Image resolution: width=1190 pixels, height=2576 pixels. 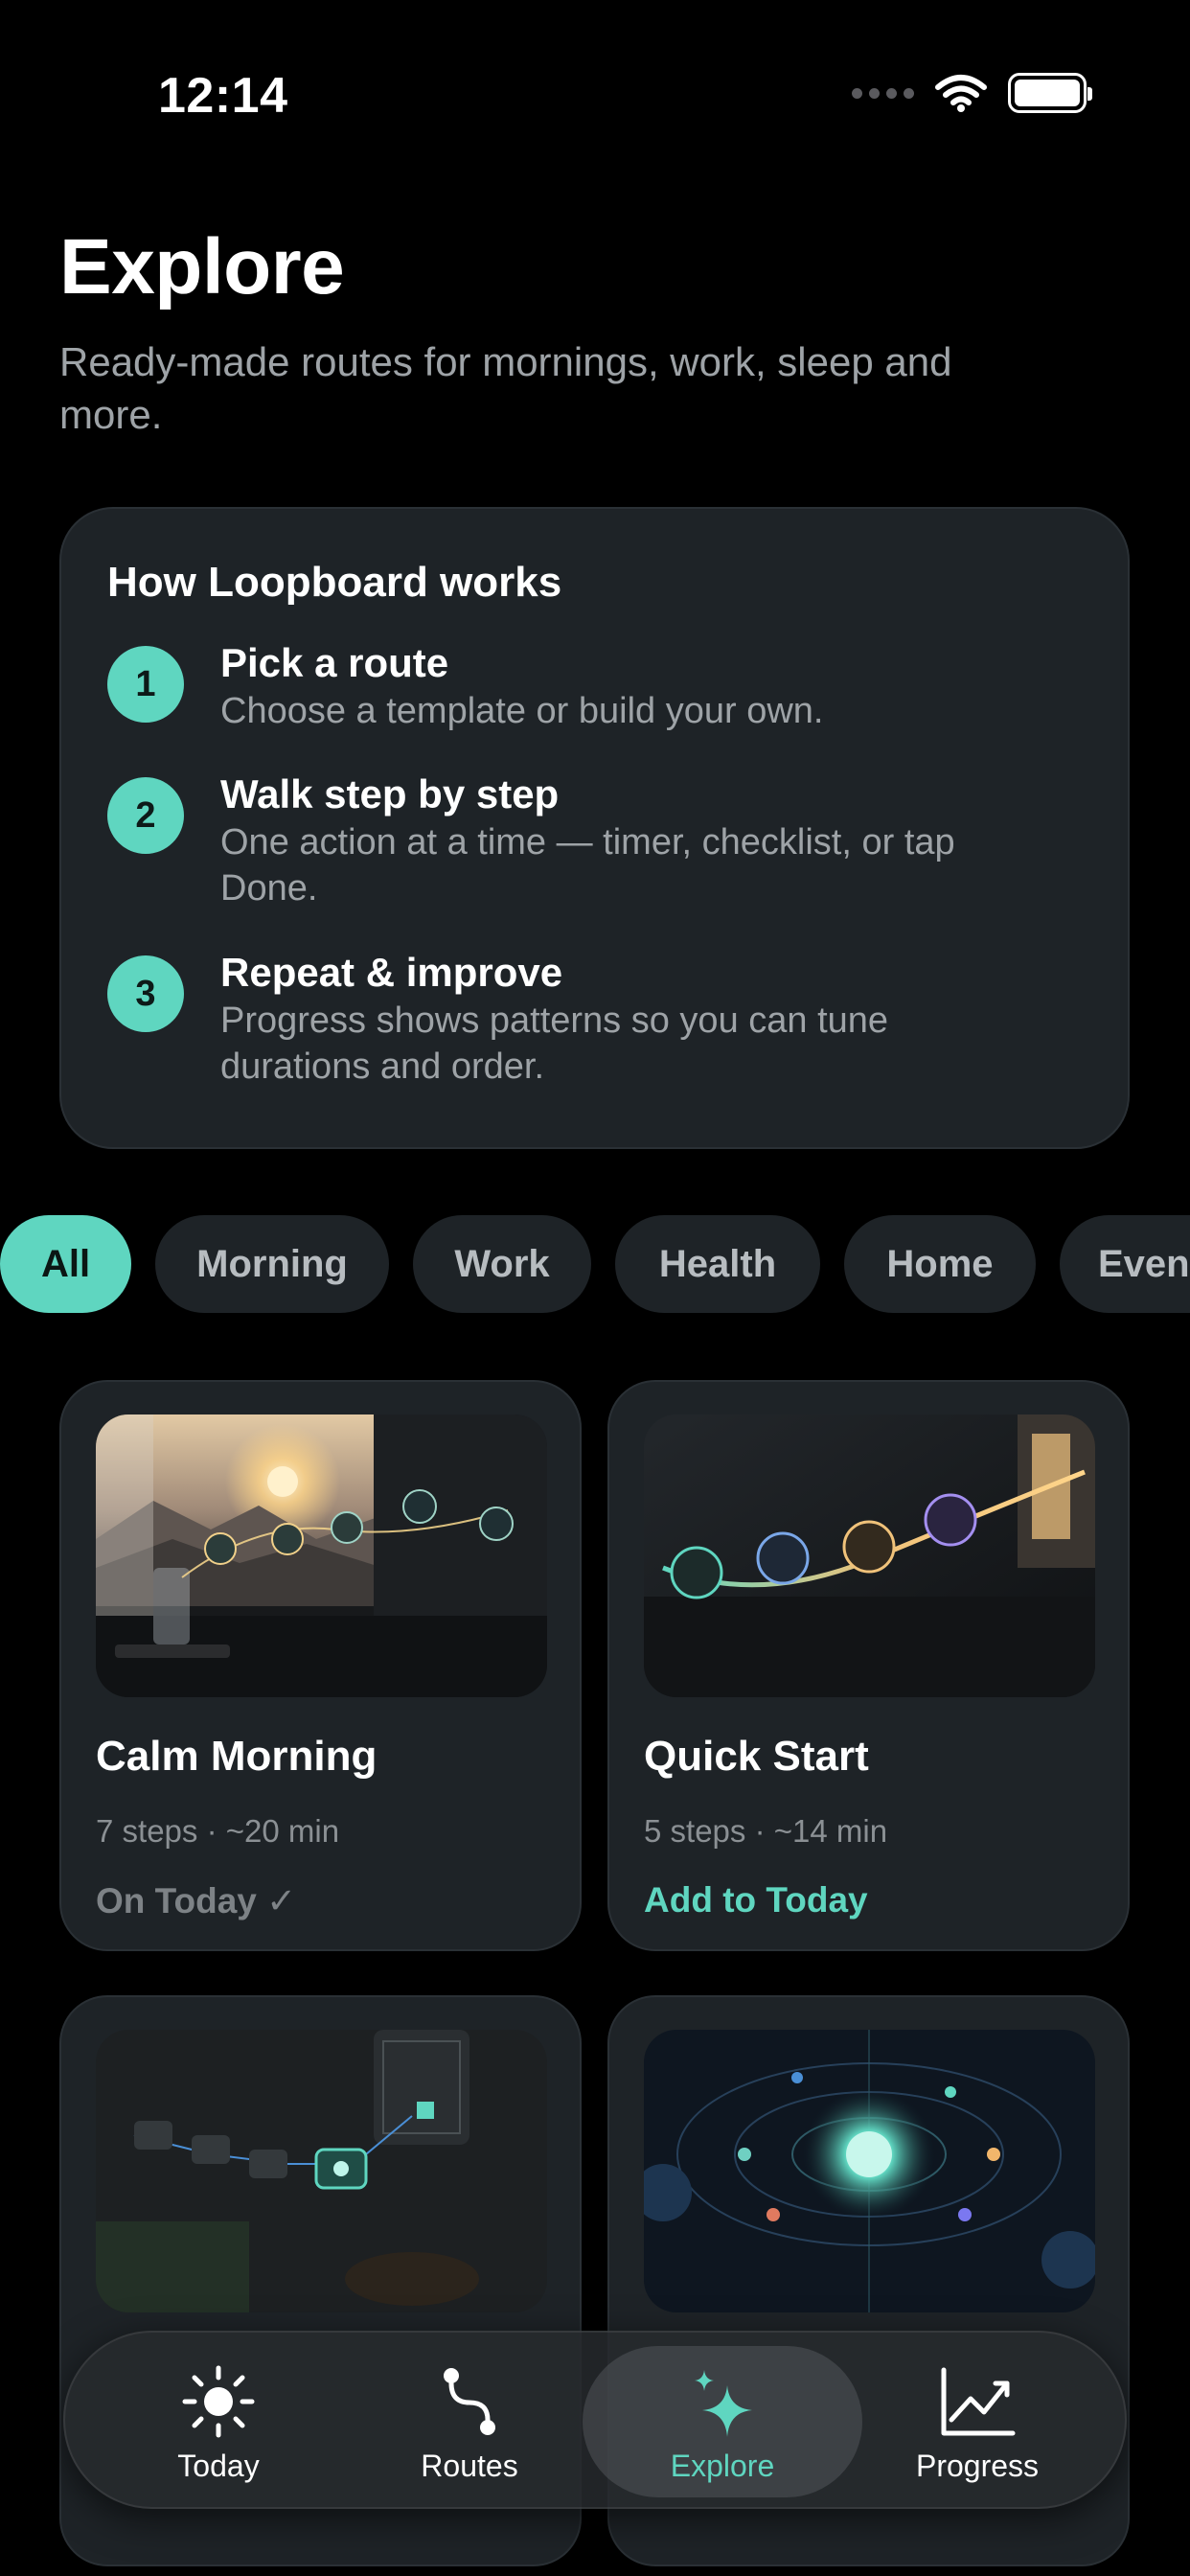 I want to click on wifi-icon, so click(x=961, y=93).